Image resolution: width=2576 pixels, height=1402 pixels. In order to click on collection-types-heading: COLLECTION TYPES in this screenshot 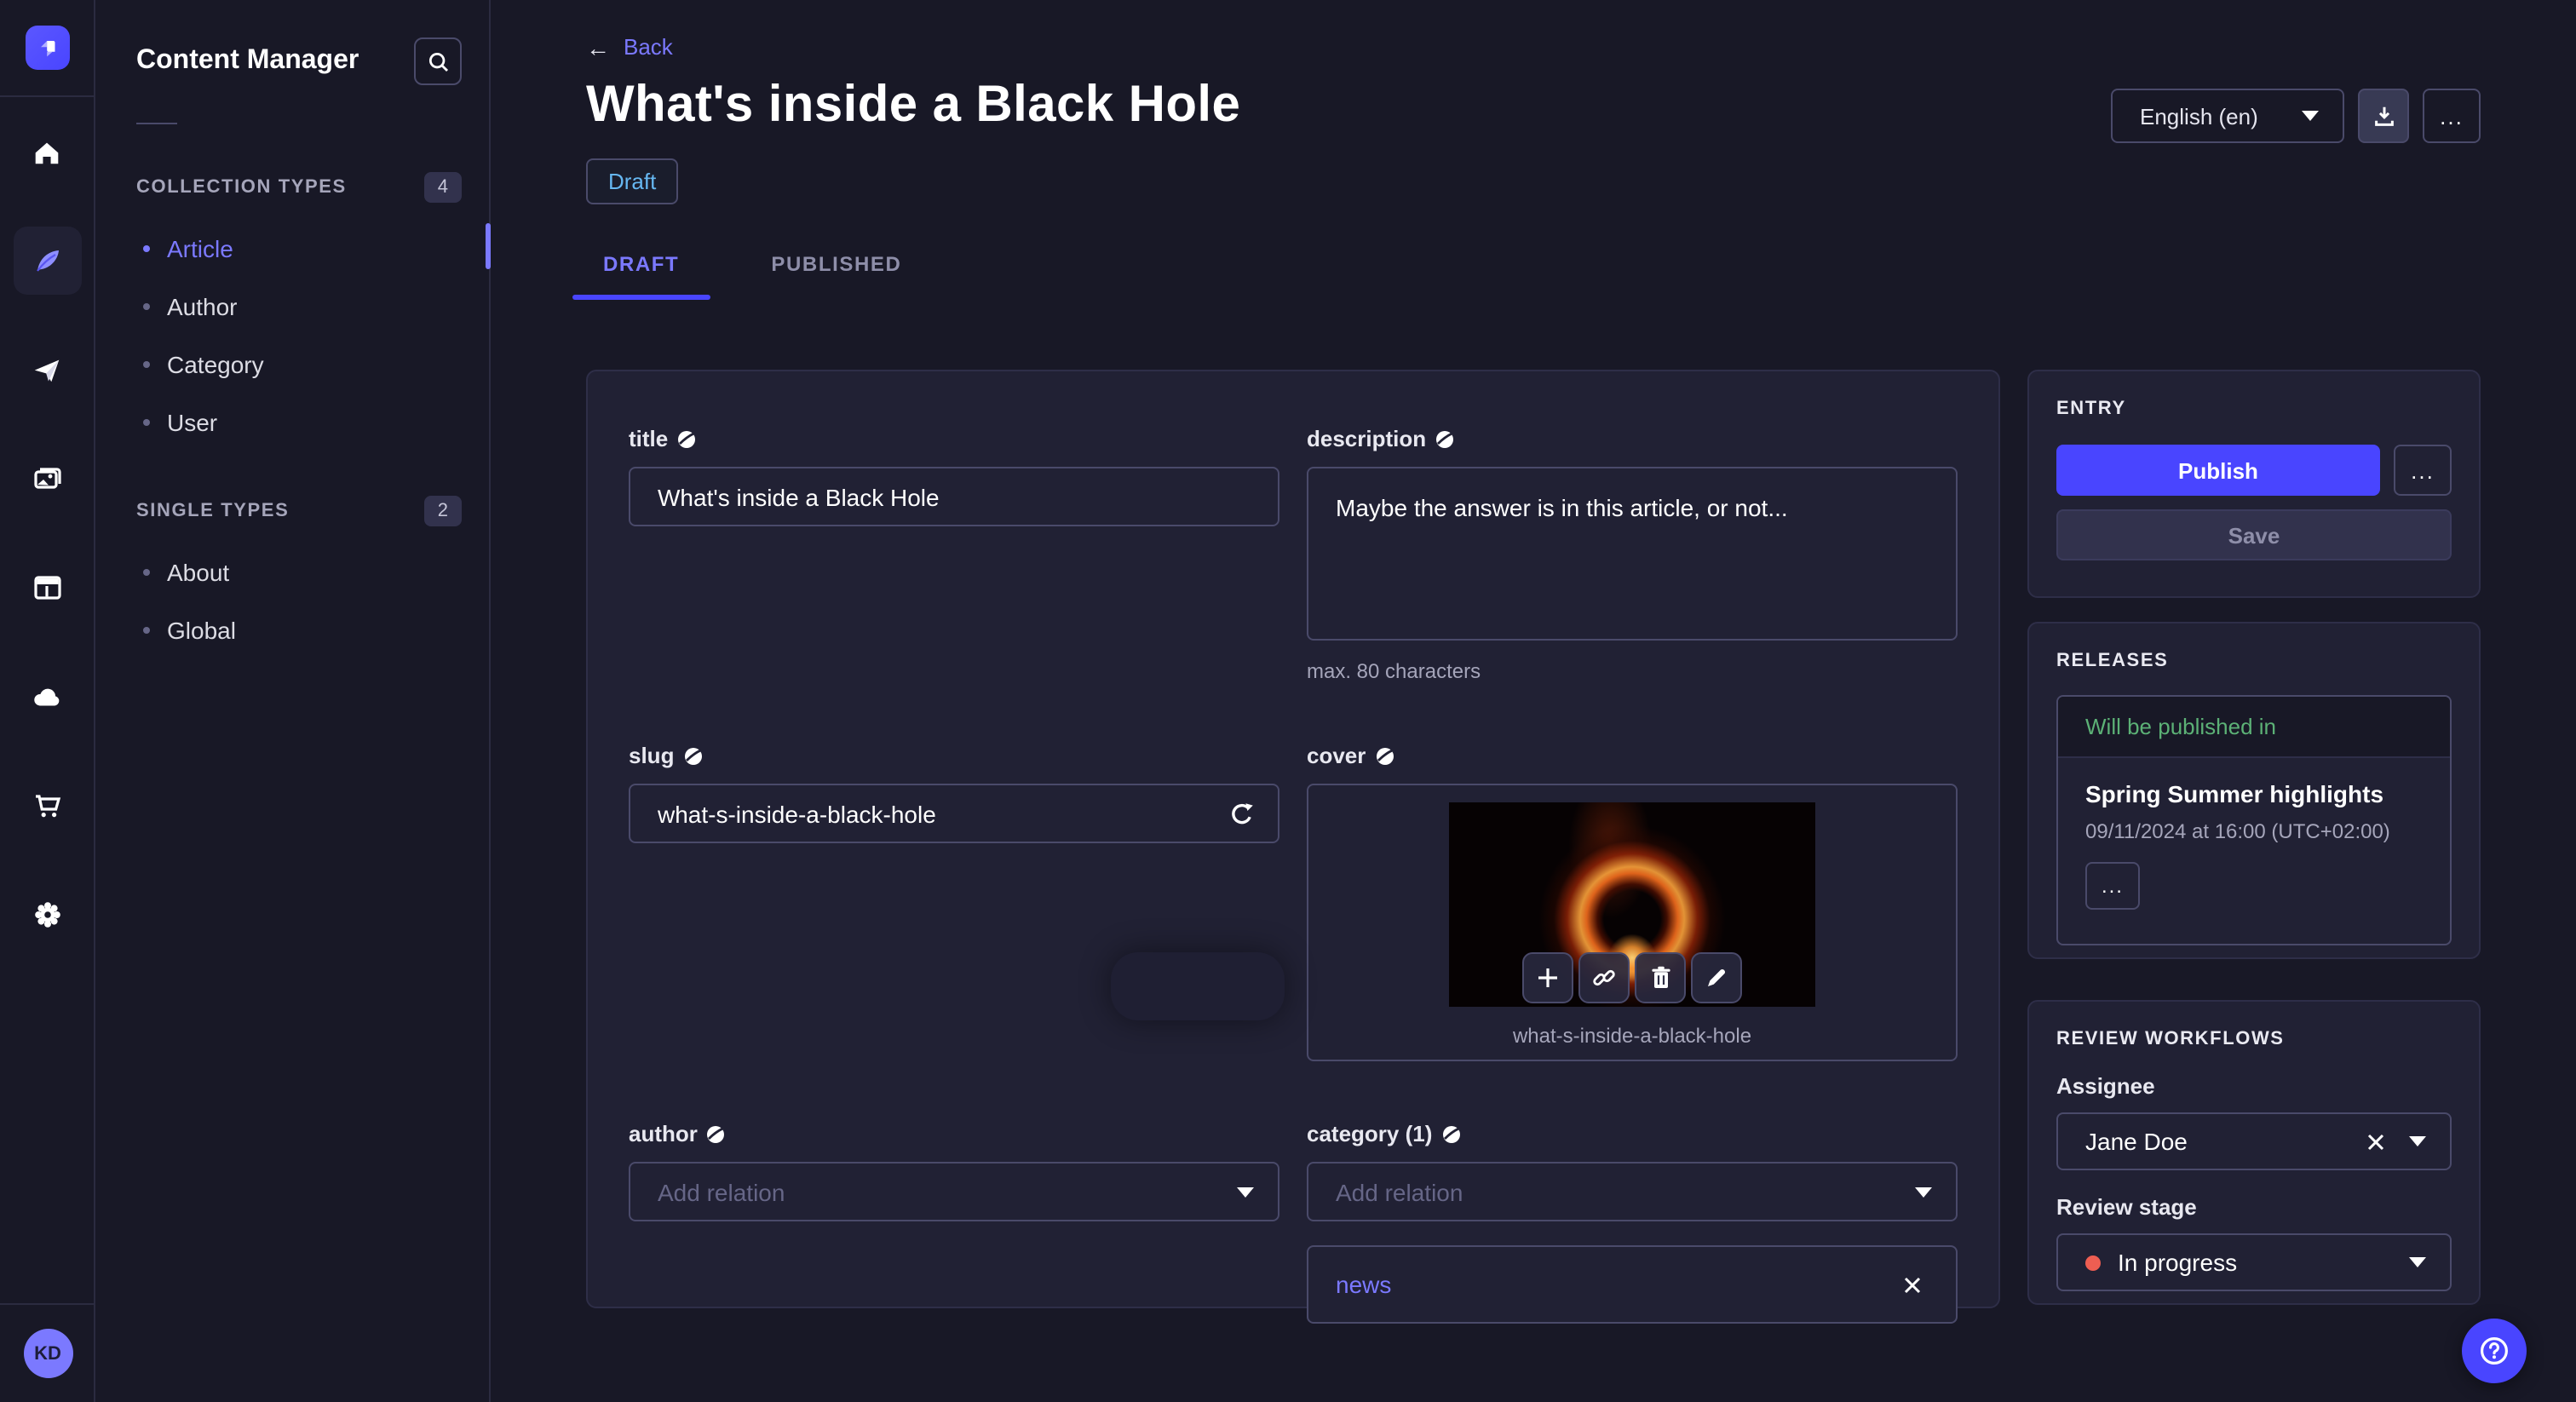, I will do `click(241, 187)`.